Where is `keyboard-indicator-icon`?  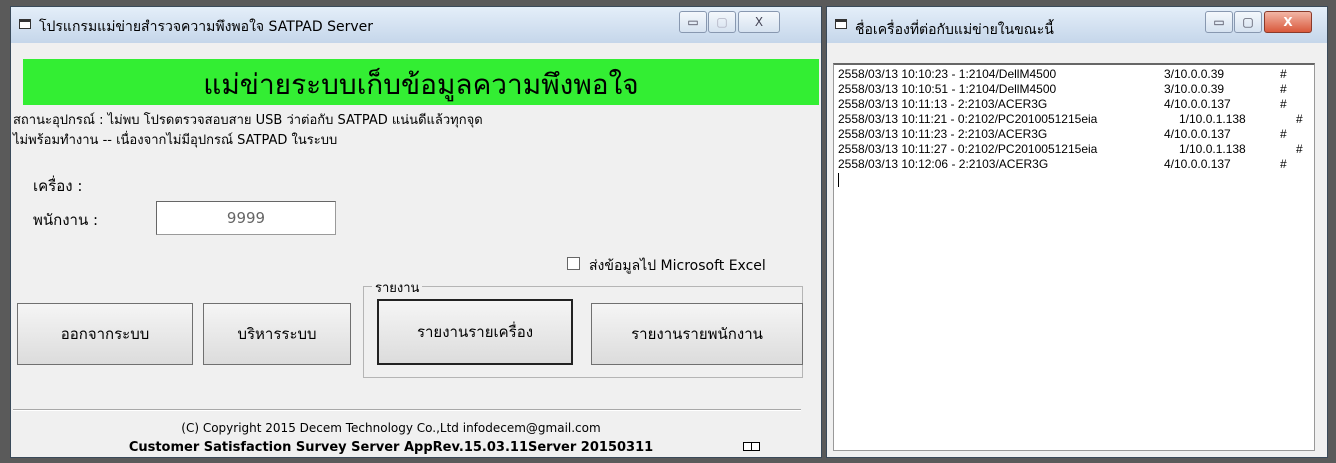
keyboard-indicator-icon is located at coordinates (751, 446).